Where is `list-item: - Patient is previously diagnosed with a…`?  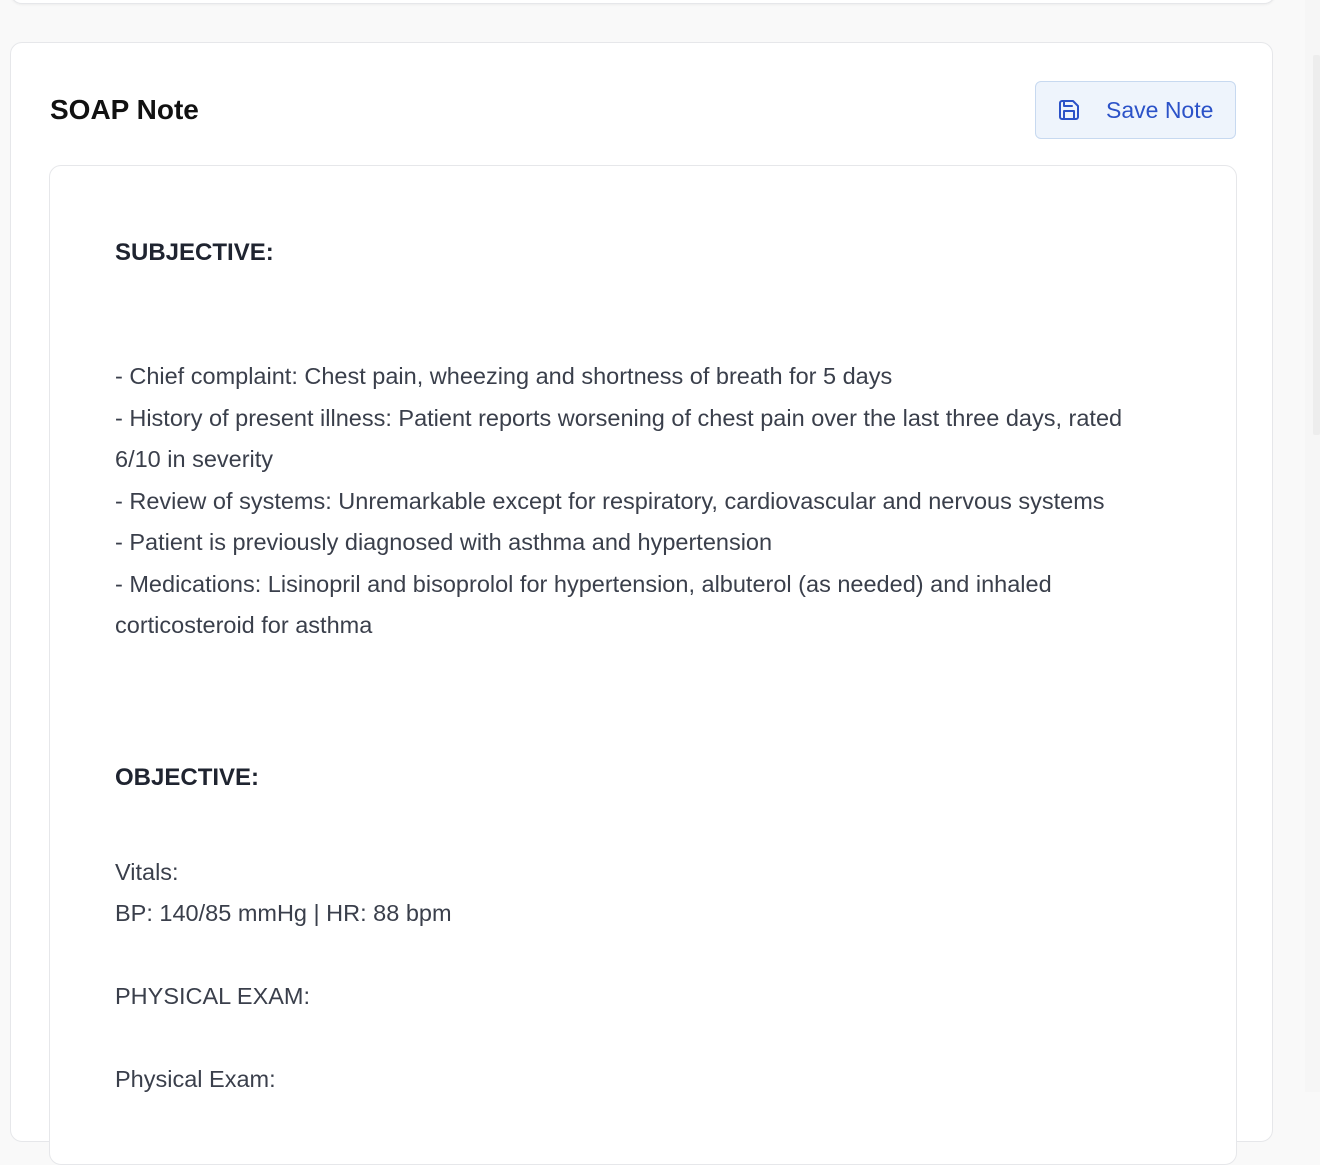
list-item: - Patient is previously diagnosed with a… is located at coordinates (444, 542).